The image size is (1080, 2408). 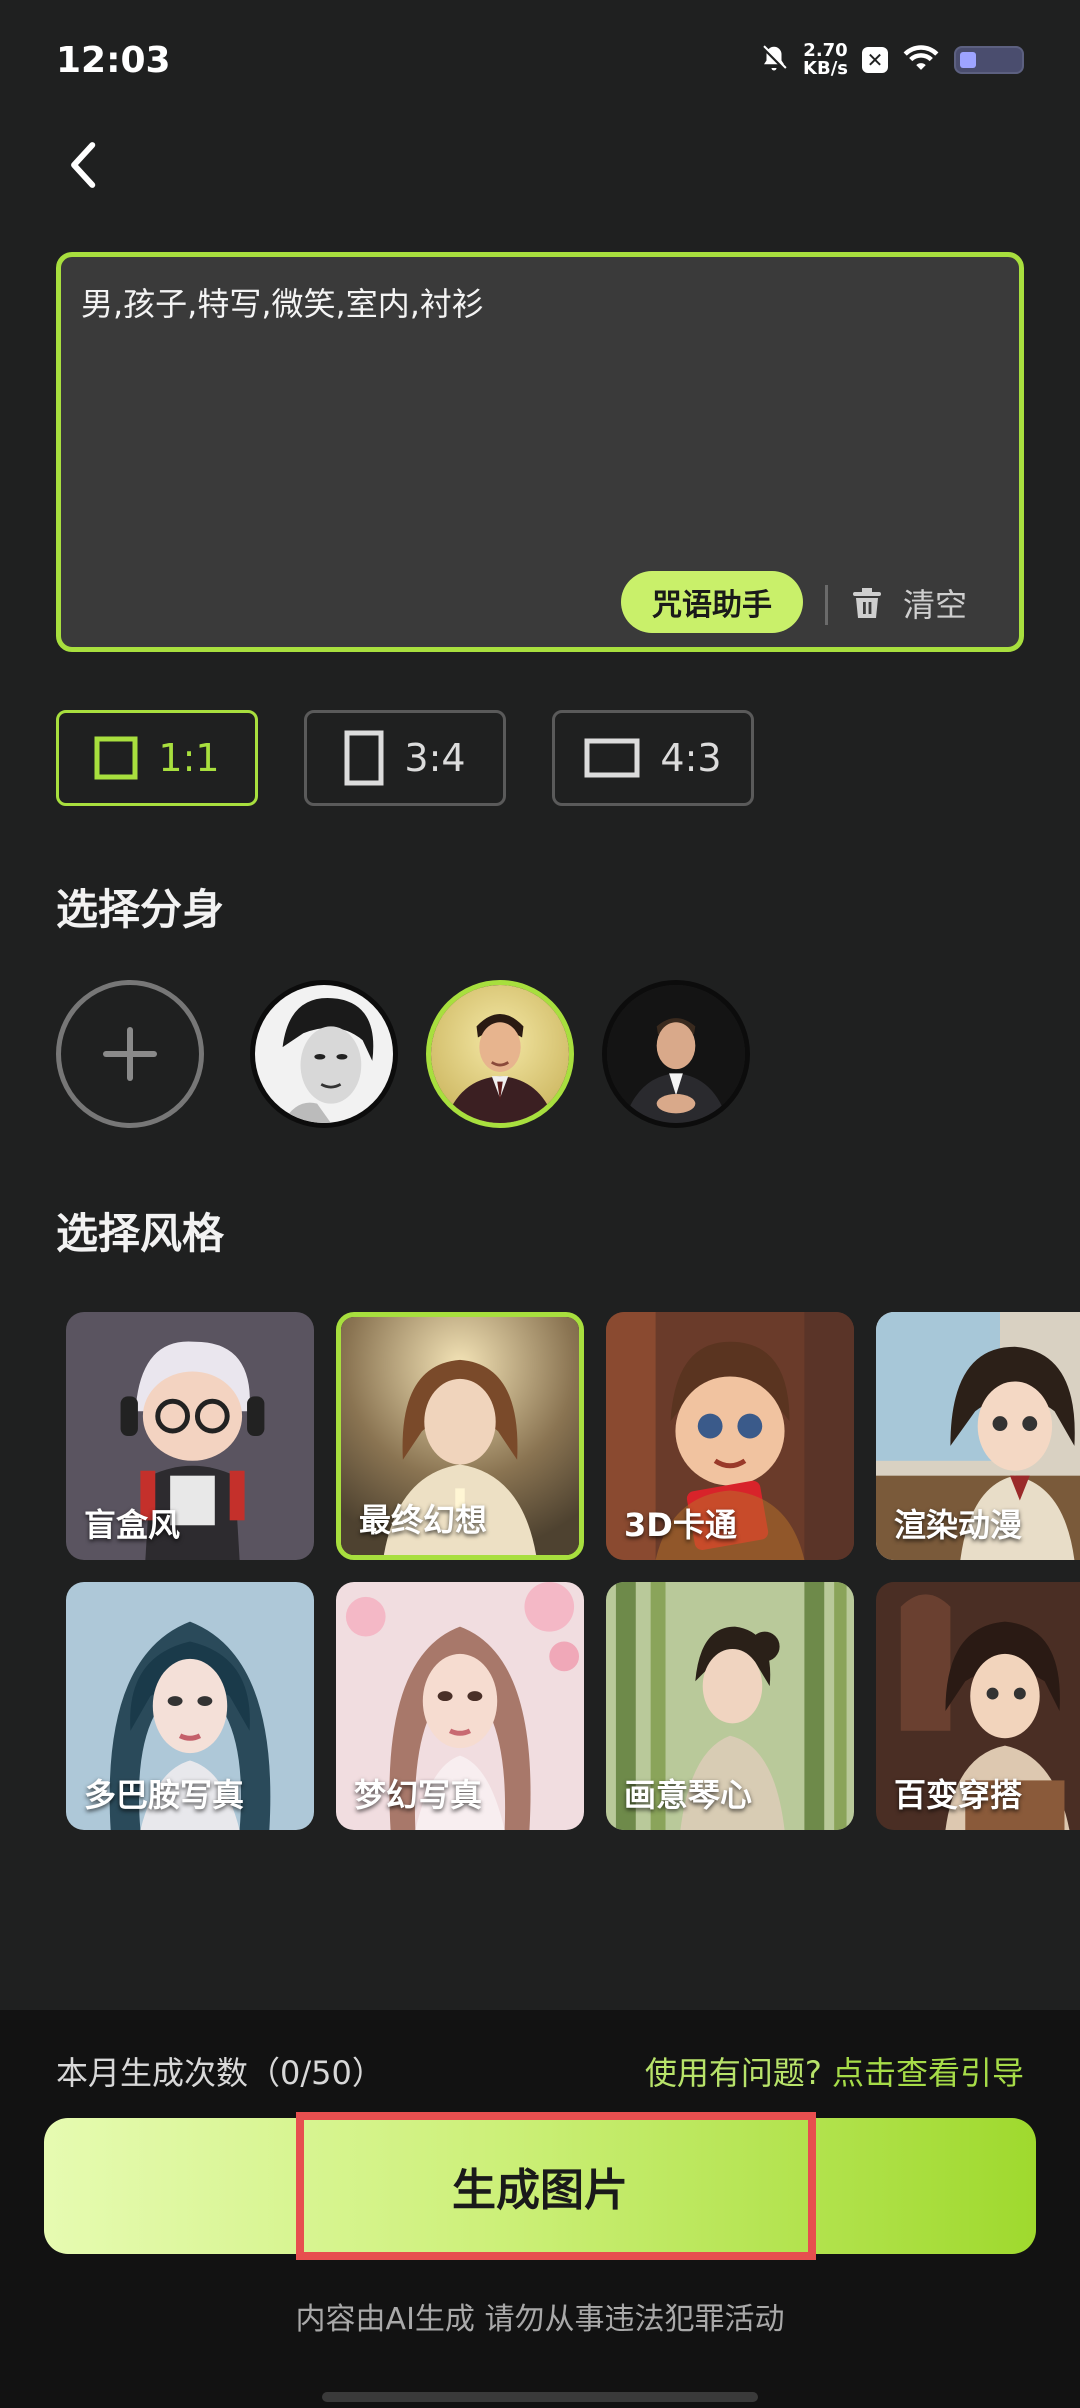 I want to click on prompt-text: 男,孩子,特写,微笑,室内,衬衫, so click(x=282, y=302).